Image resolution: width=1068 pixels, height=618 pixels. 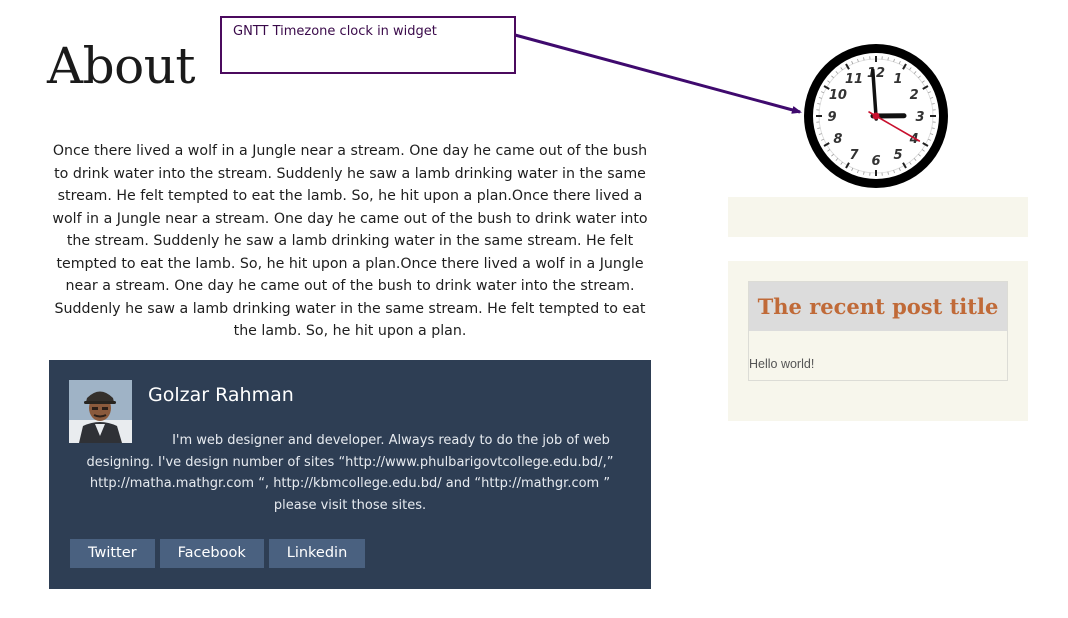 I want to click on recent-posts-title: The recent post title, so click(x=878, y=306).